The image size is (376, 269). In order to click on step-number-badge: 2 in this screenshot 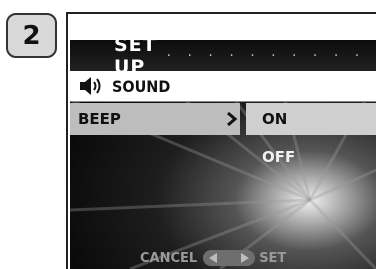, I will do `click(31, 35)`.